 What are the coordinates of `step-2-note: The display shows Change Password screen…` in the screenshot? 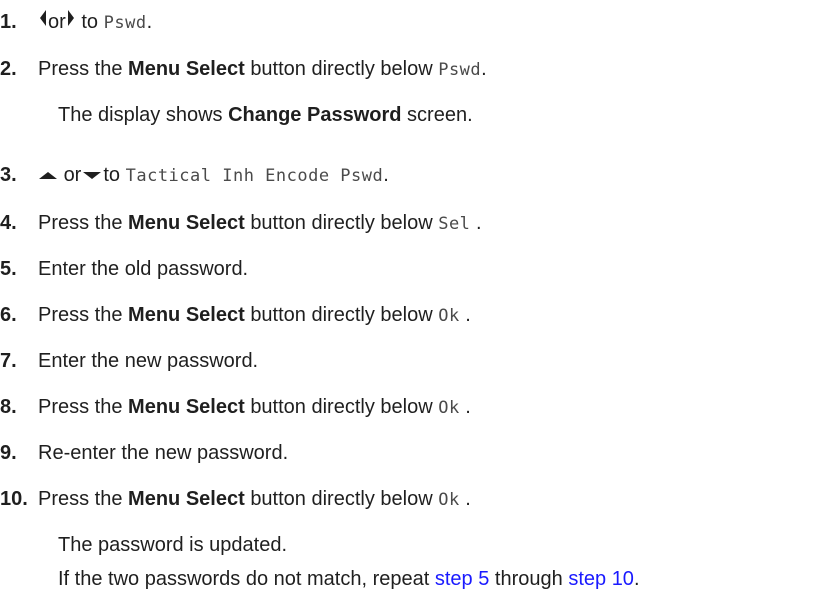 It's located at (265, 115).